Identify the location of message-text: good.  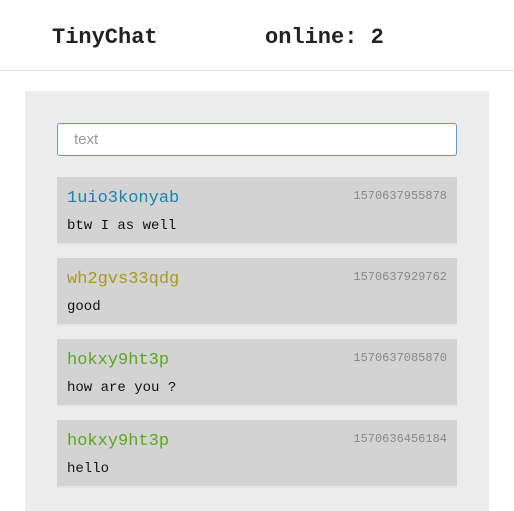
(84, 307).